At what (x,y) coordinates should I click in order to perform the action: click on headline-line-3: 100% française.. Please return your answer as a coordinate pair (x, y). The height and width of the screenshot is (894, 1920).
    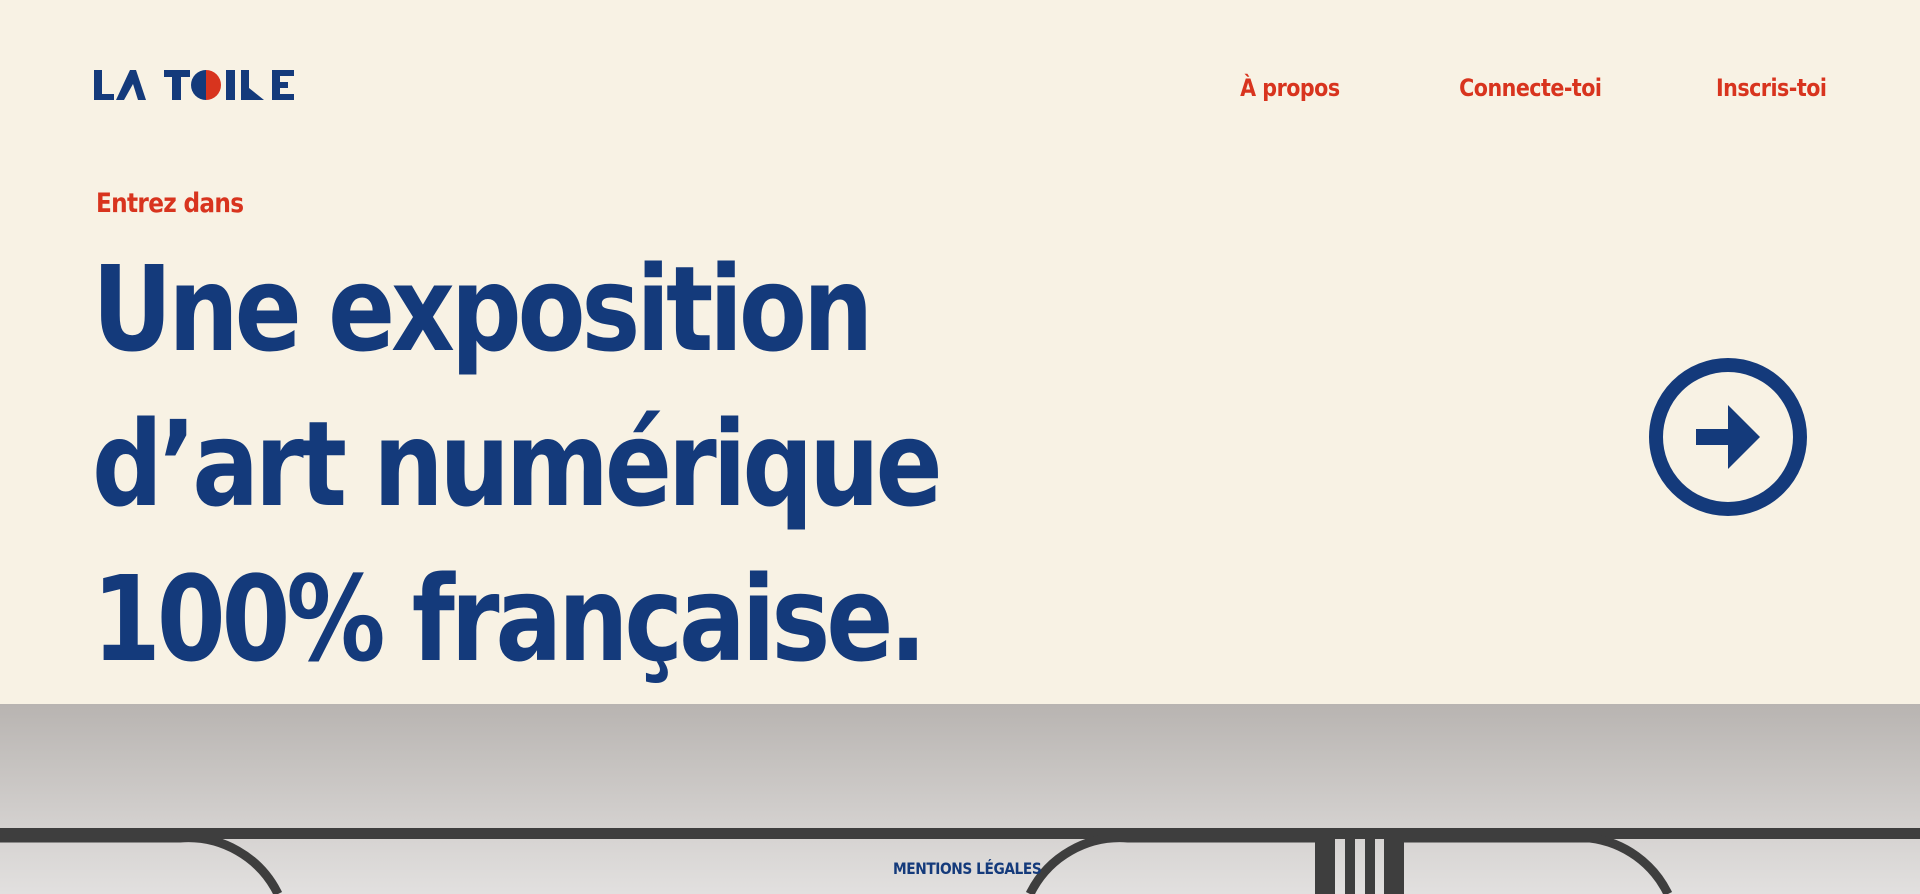
    Looking at the image, I should click on (509, 619).